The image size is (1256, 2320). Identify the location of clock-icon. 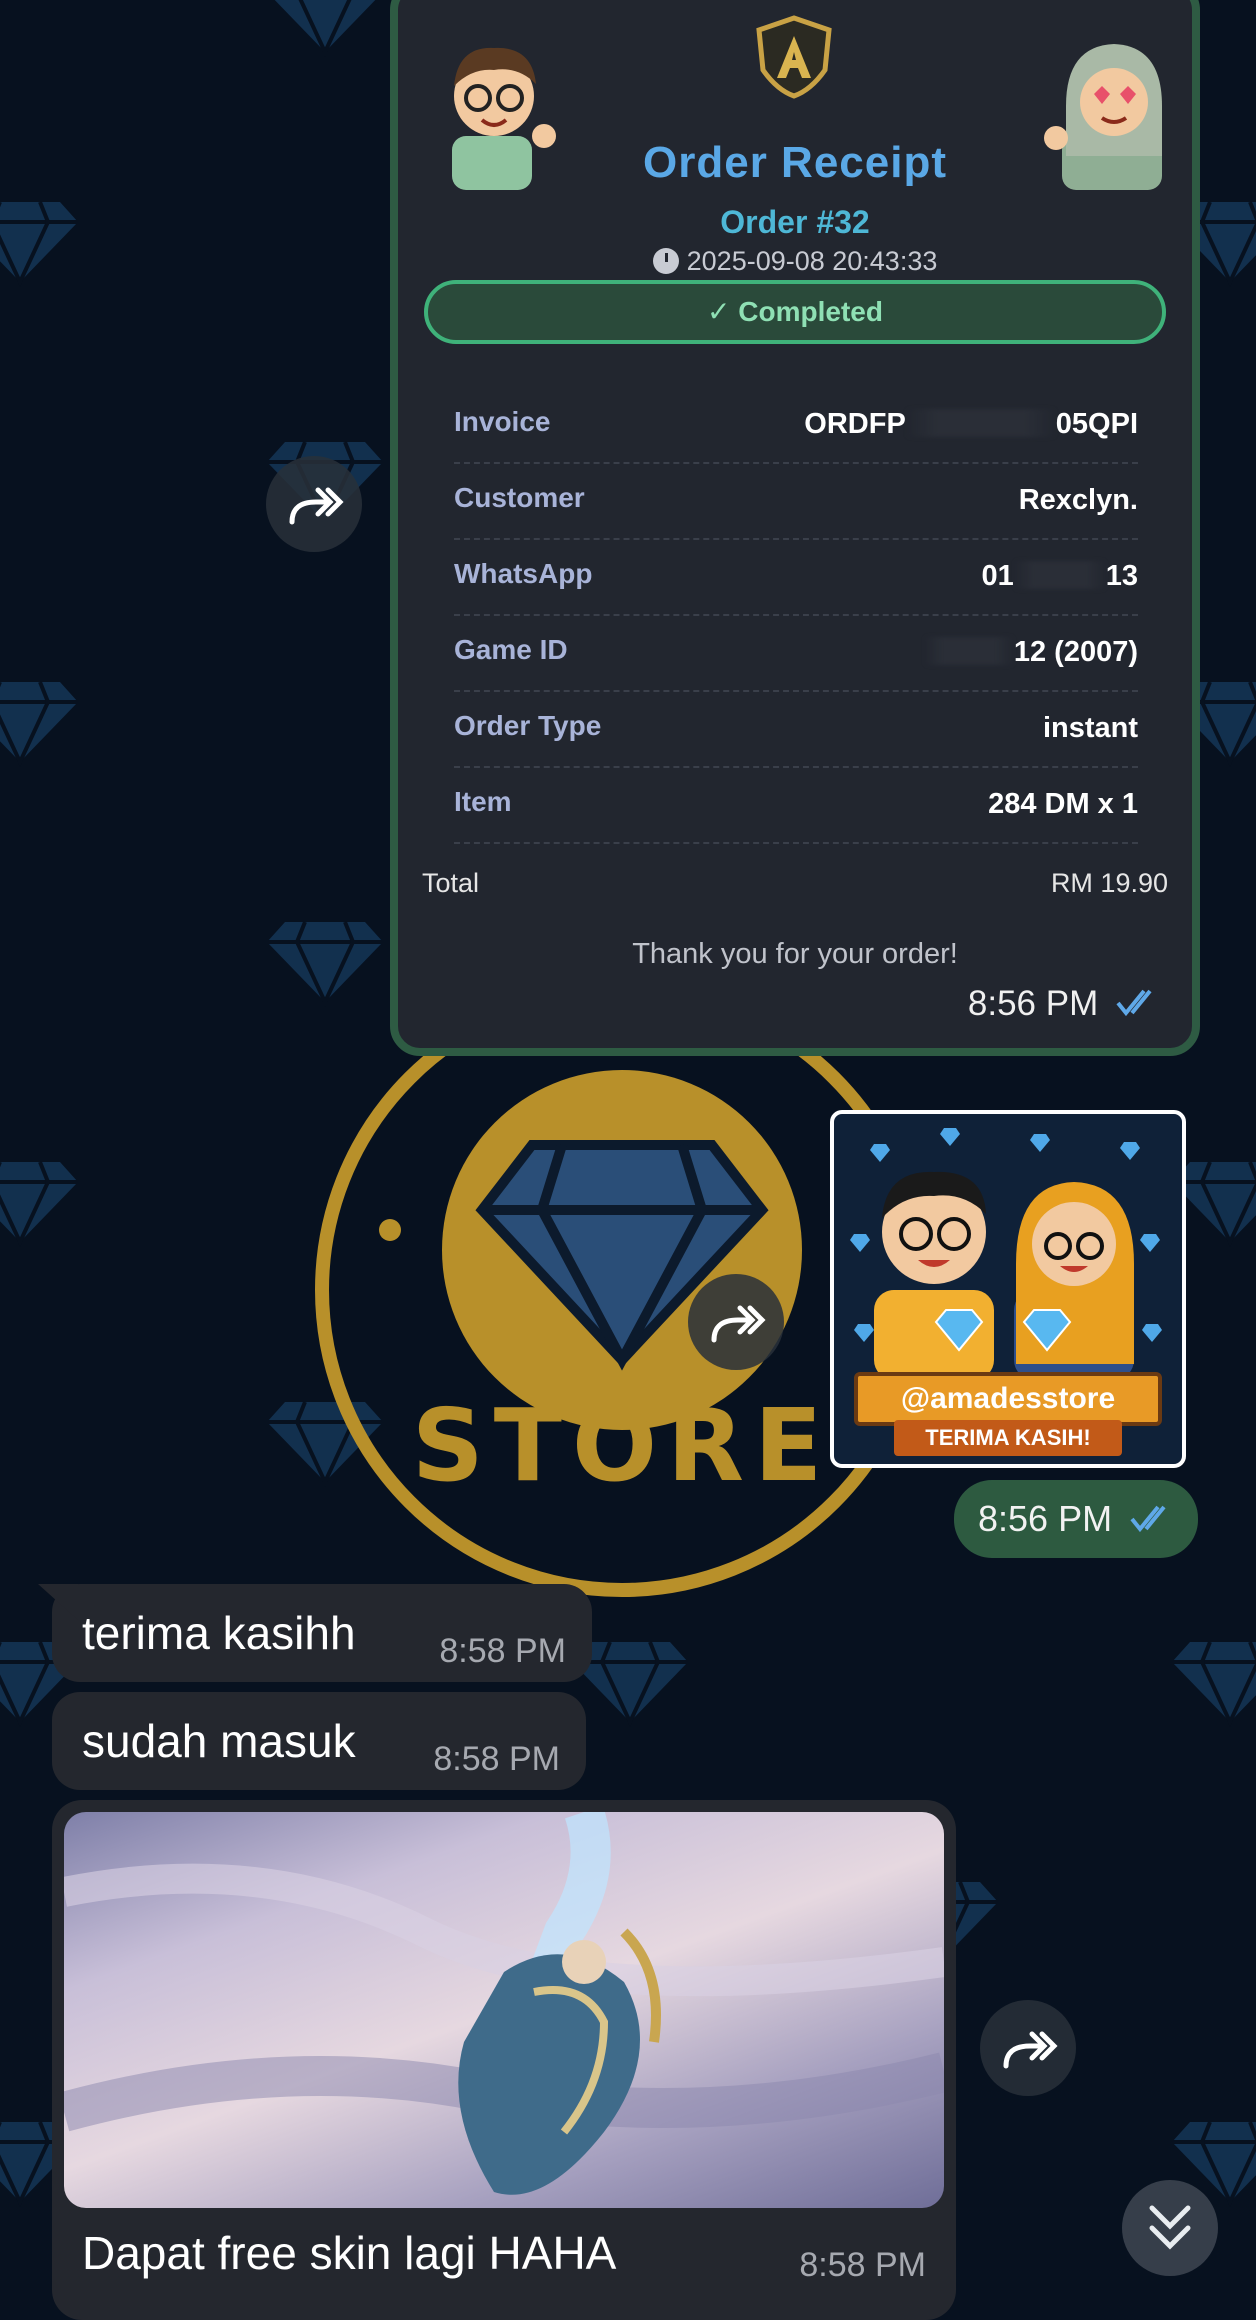
(665, 261).